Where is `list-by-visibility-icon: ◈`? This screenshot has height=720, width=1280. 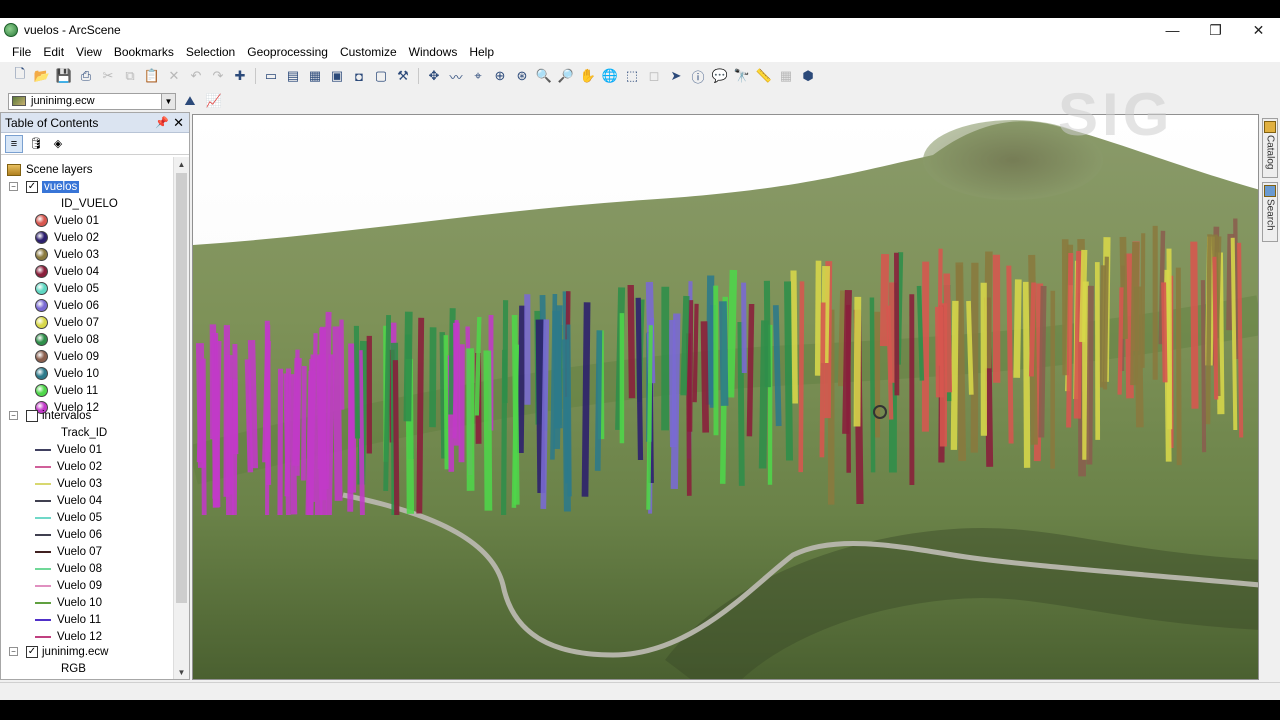
list-by-visibility-icon: ◈ is located at coordinates (58, 144).